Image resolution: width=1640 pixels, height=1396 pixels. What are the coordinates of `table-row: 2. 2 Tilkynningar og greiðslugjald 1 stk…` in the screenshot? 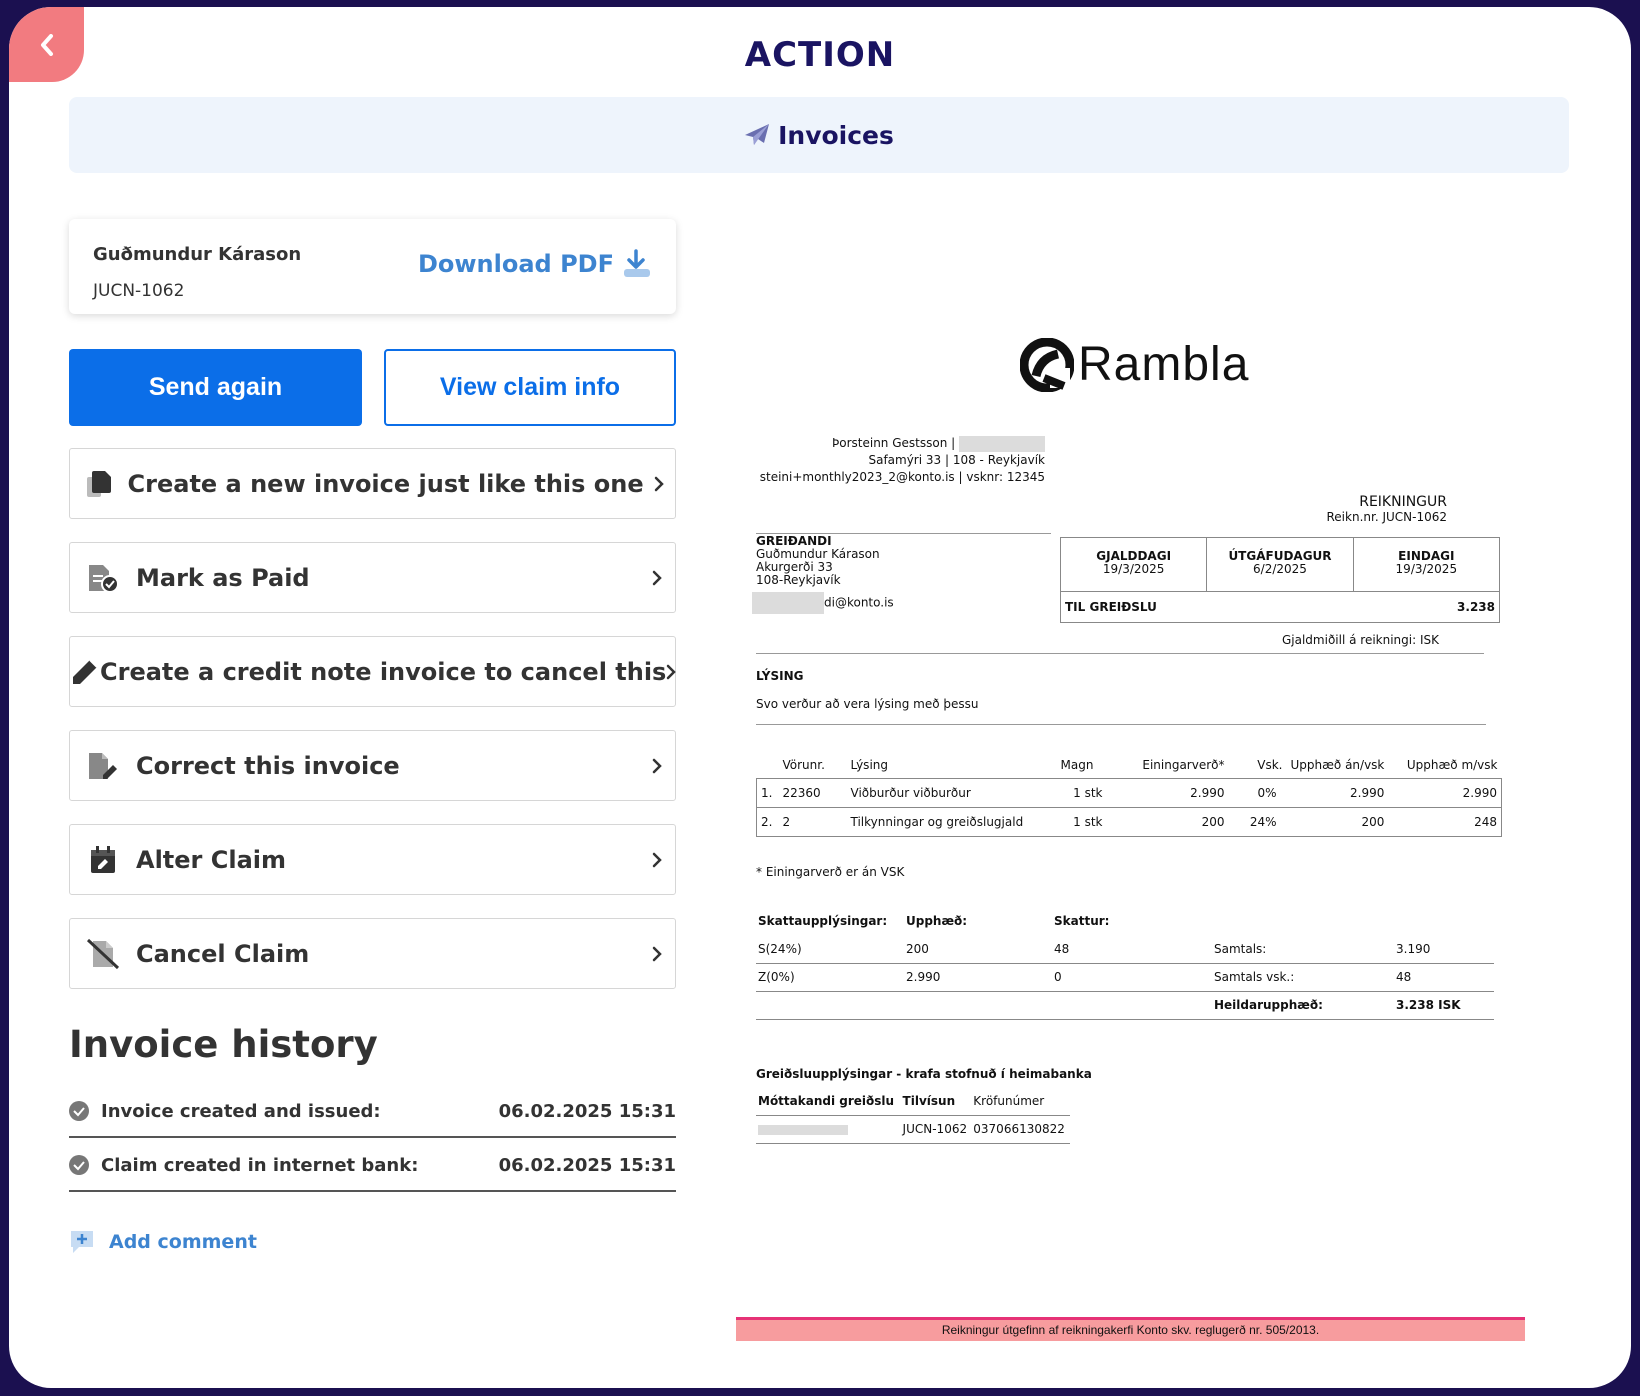 It's located at (1129, 821).